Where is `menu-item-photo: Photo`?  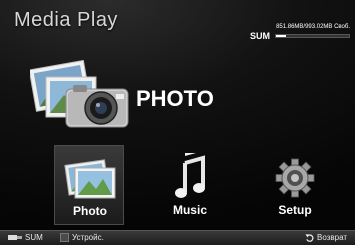 menu-item-photo: Photo is located at coordinates (89, 185).